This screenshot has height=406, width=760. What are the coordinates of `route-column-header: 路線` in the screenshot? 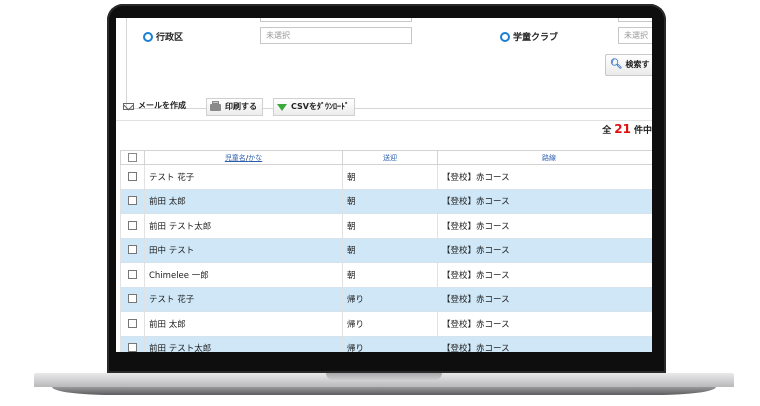 It's located at (544, 157).